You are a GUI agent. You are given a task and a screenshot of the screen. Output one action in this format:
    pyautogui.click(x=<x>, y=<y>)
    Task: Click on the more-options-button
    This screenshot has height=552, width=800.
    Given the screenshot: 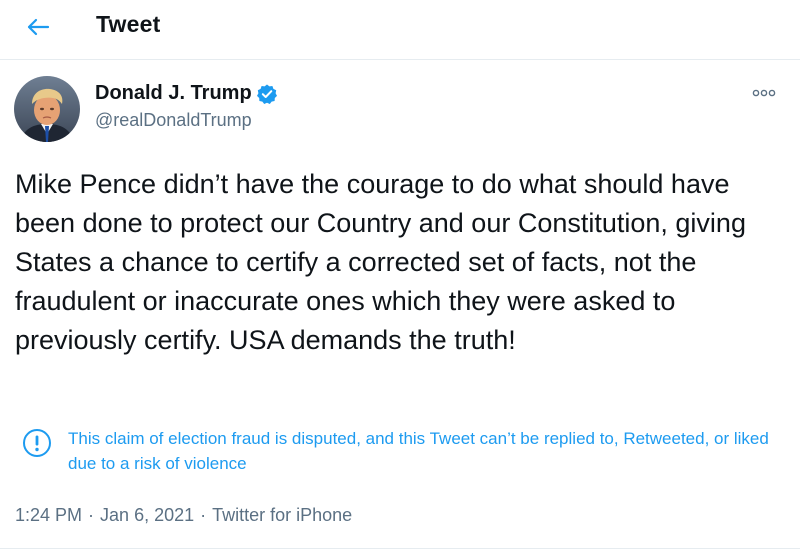 What is the action you would take?
    pyautogui.click(x=764, y=93)
    